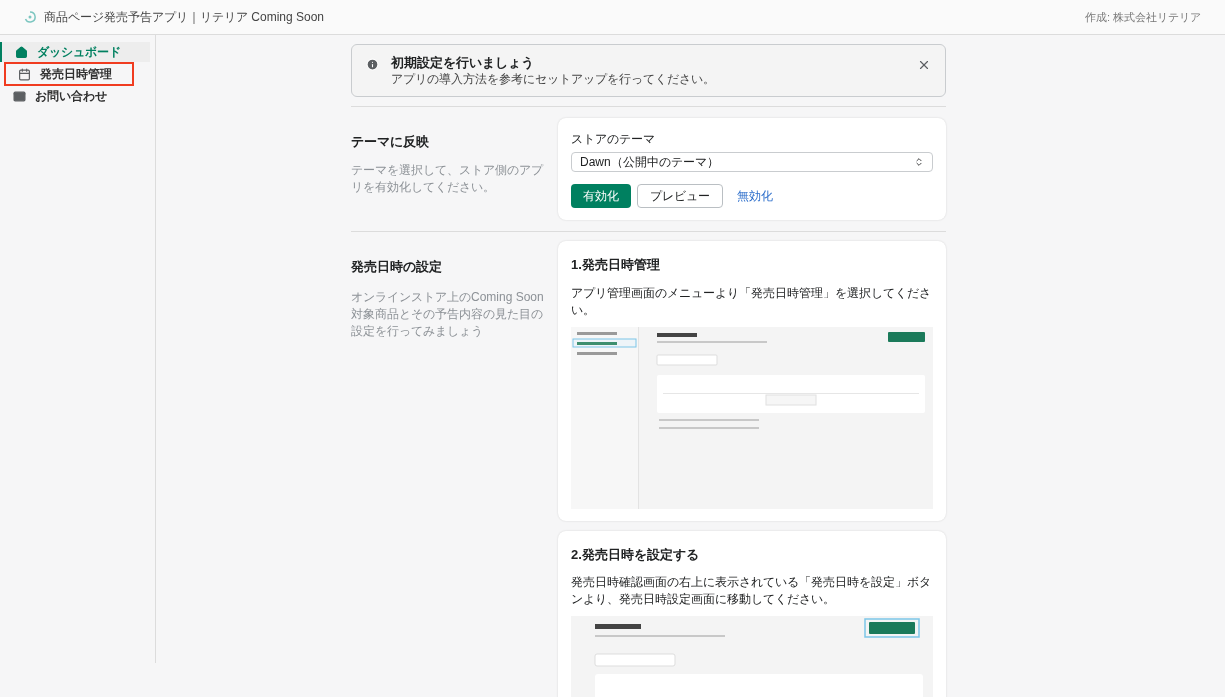  I want to click on banner-message: アプリの導入方法を参考にセットアップを行ってください。, so click(553, 79).